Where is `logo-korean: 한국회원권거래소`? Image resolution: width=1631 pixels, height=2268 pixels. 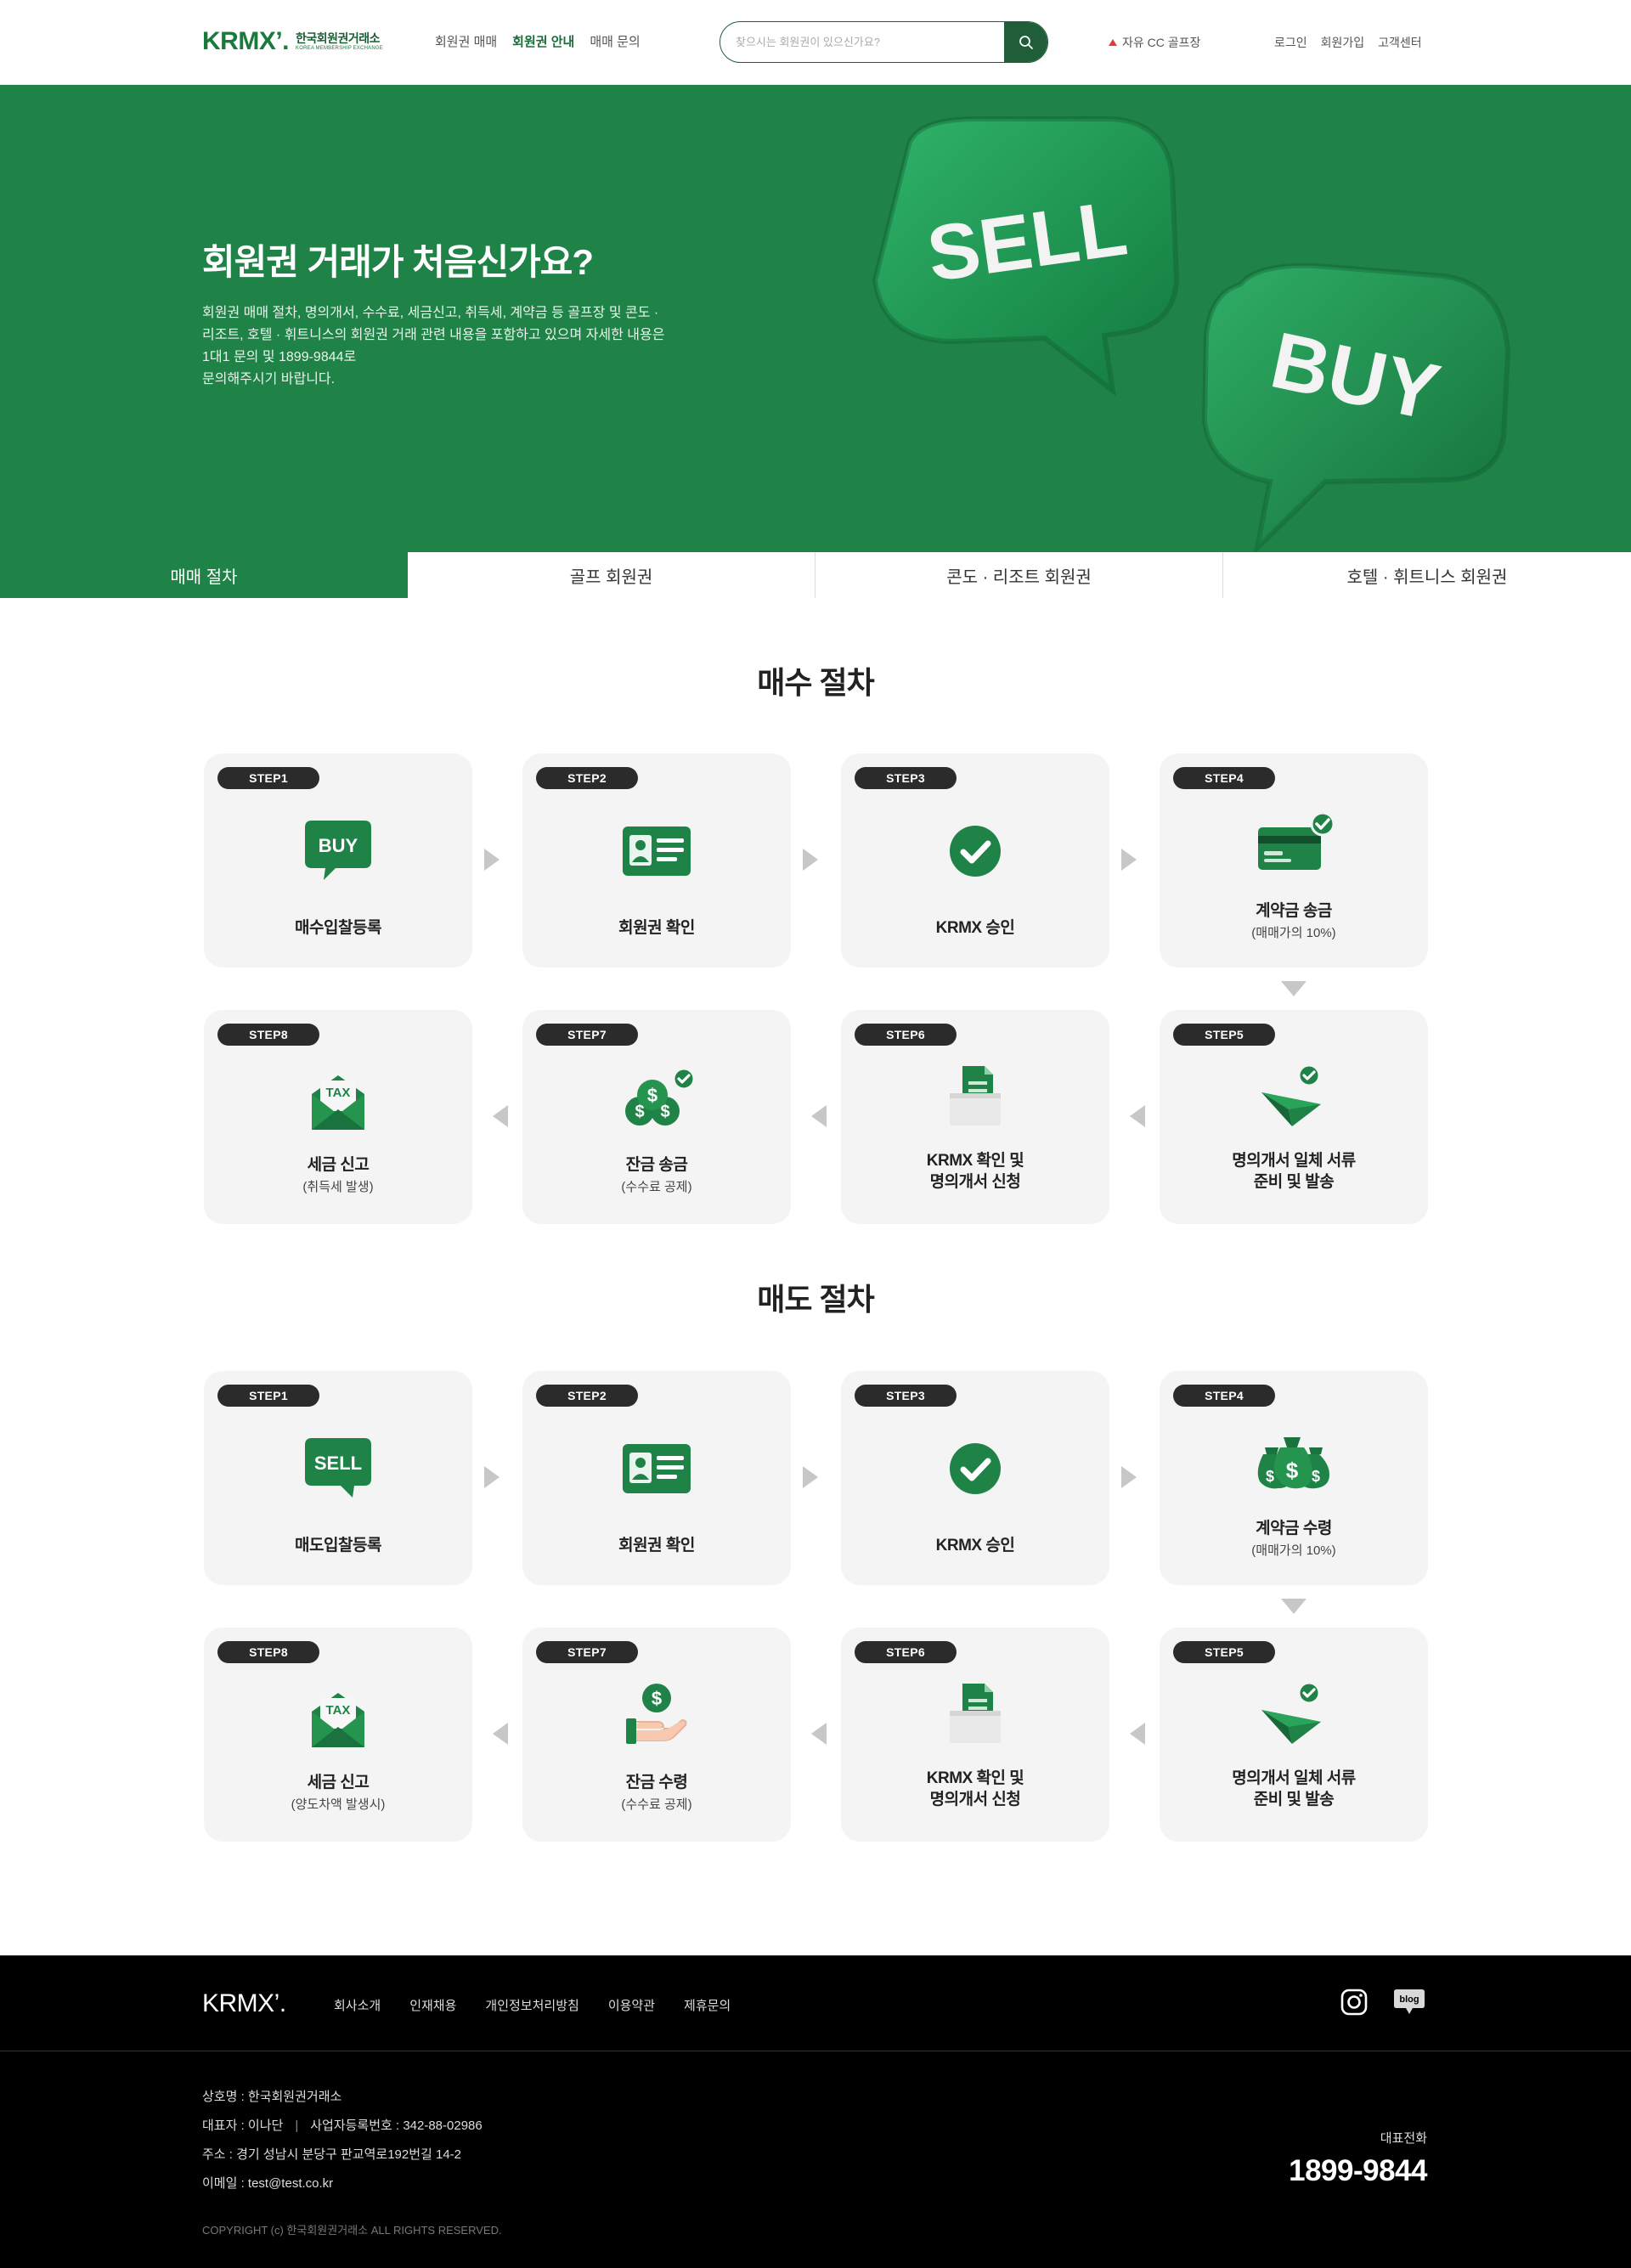
logo-korean: 한국회원권거래소 is located at coordinates (338, 38).